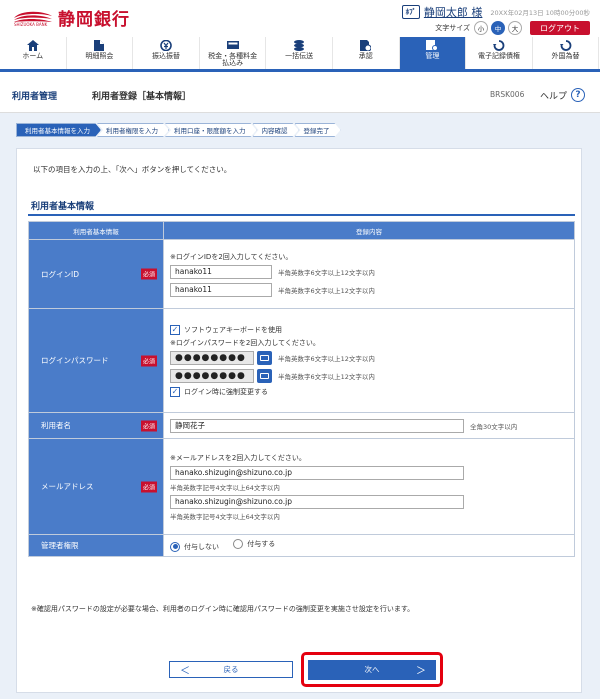 The image size is (600, 699). What do you see at coordinates (31, 24) in the screenshot?
I see `bank-name-en: SHIZUOKA BANK` at bounding box center [31, 24].